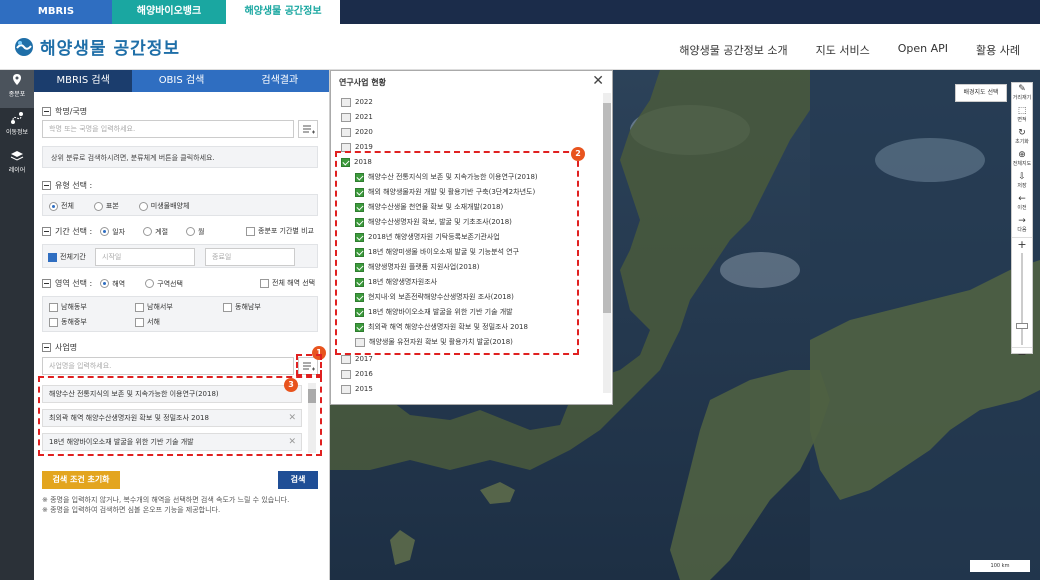  What do you see at coordinates (1022, 177) in the screenshot?
I see `save-icon: ⇩` at bounding box center [1022, 177].